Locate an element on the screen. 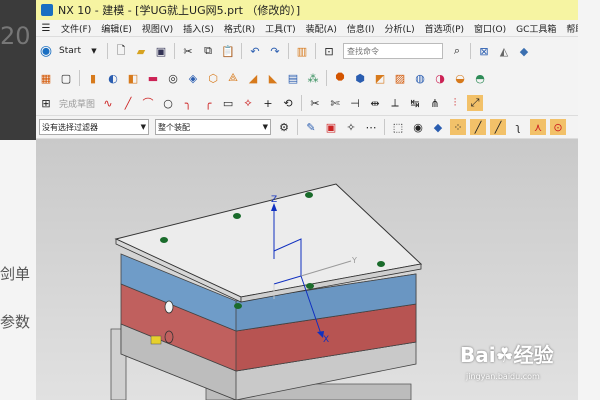 This screenshot has height=400, width=600. dimension-icon: ↹ is located at coordinates (415, 103).